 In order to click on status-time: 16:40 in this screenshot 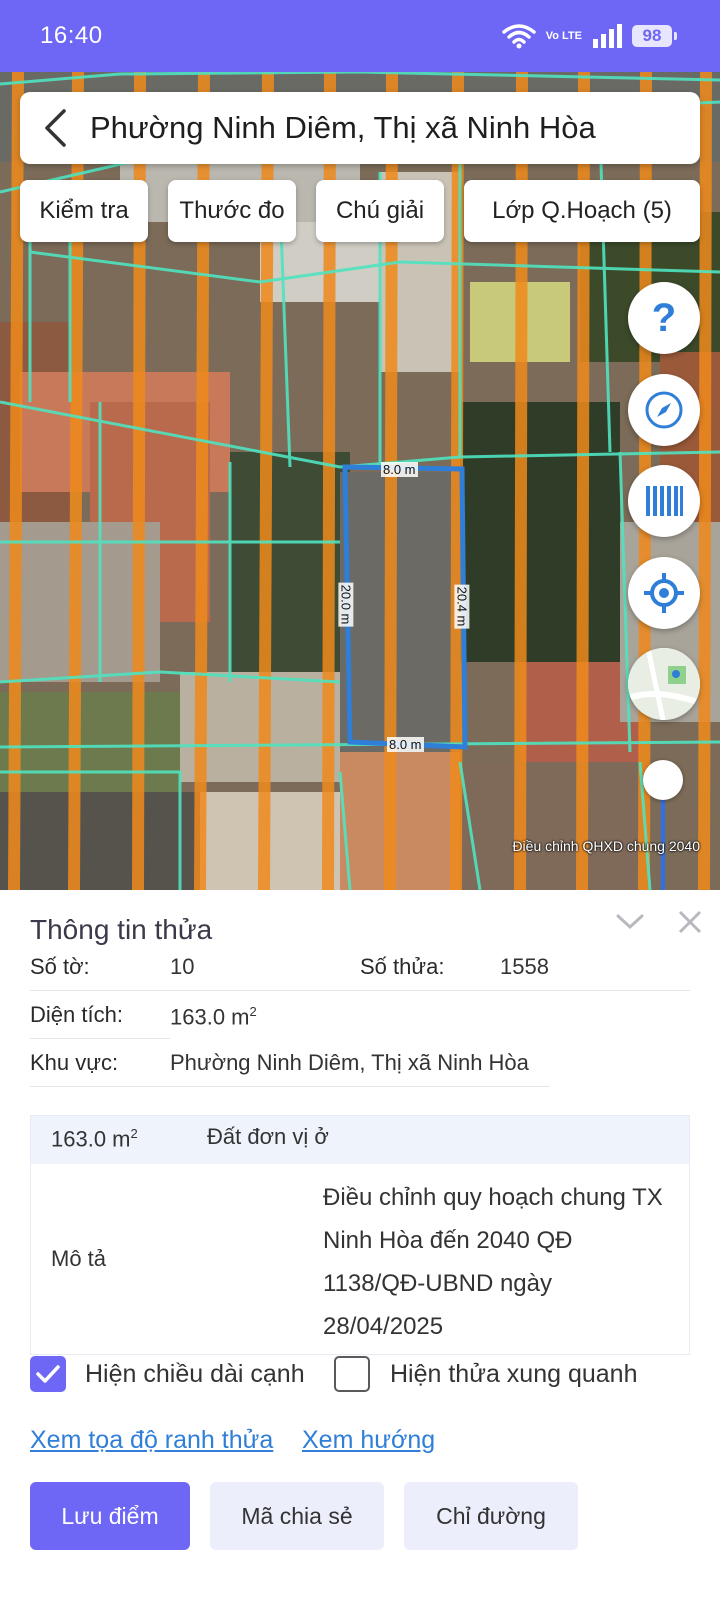, I will do `click(71, 35)`.